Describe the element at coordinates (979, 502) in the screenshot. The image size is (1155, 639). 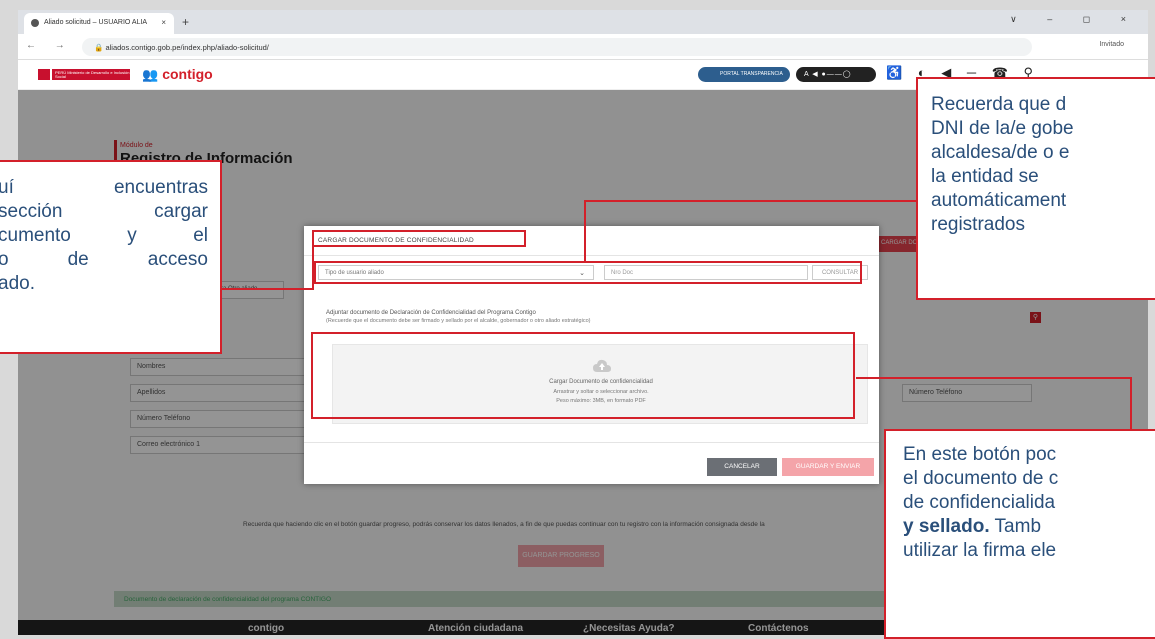
I see `callout-br-line: de confidencialida` at that location.